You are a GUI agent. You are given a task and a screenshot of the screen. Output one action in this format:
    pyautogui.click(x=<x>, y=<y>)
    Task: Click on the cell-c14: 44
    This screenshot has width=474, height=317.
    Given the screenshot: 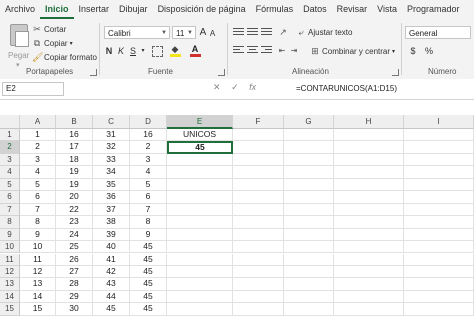 What is the action you would take?
    pyautogui.click(x=111, y=297)
    